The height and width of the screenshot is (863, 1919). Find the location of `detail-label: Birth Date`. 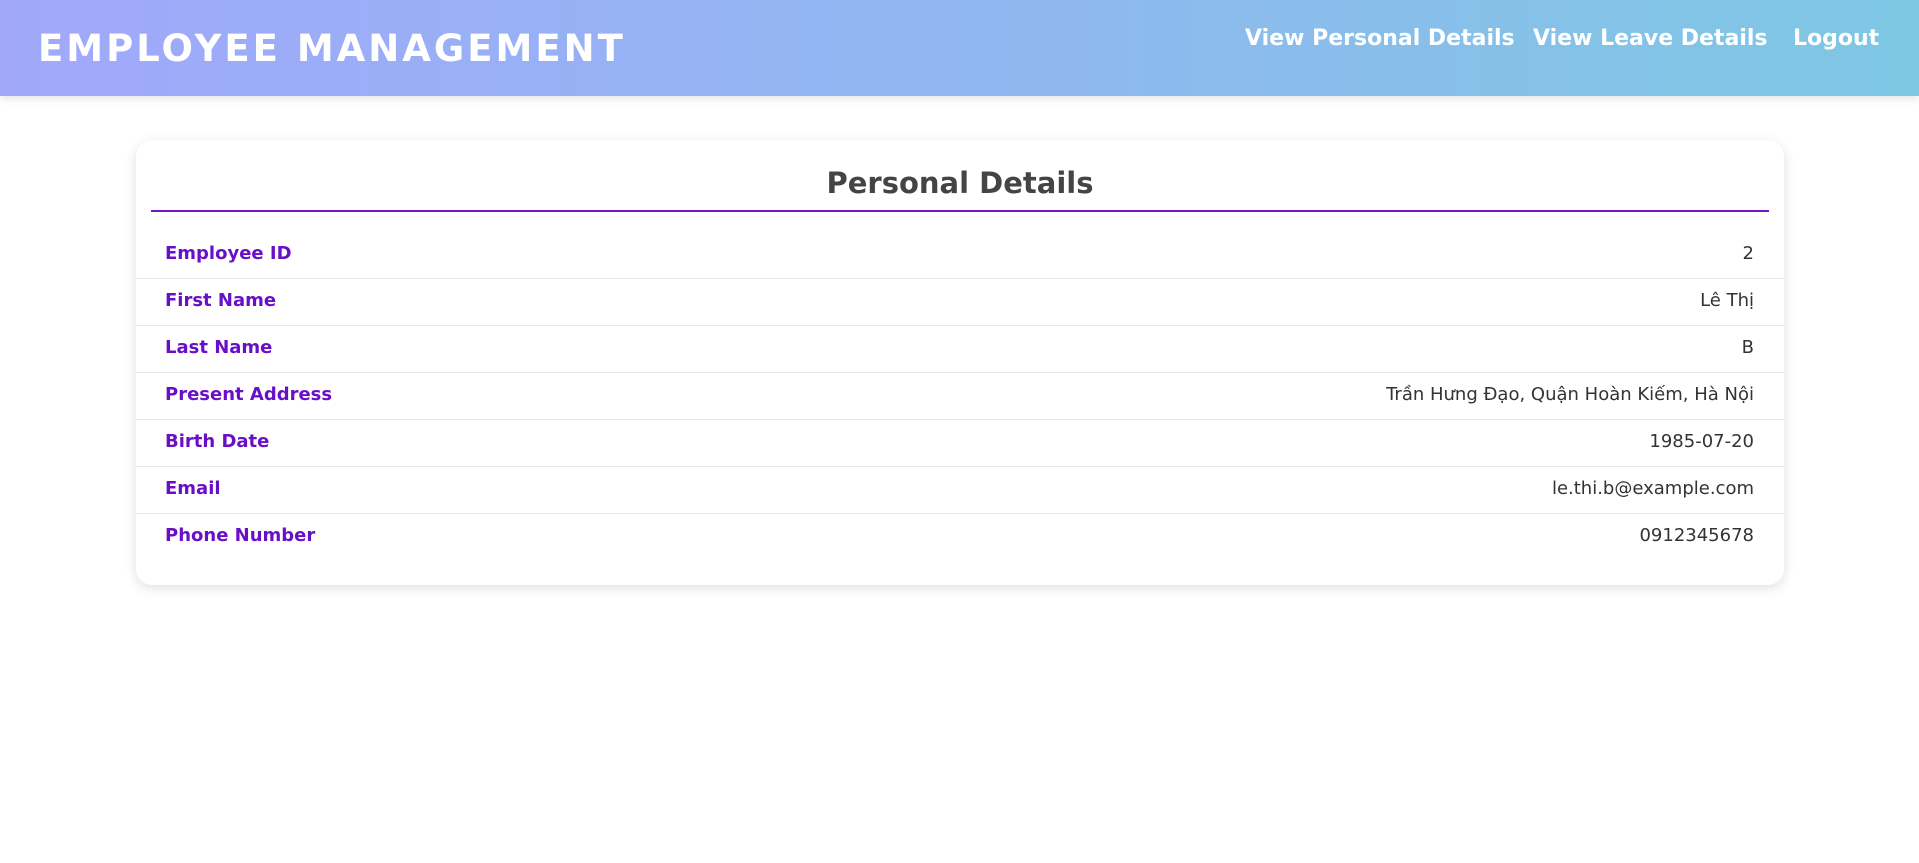

detail-label: Birth Date is located at coordinates (217, 441).